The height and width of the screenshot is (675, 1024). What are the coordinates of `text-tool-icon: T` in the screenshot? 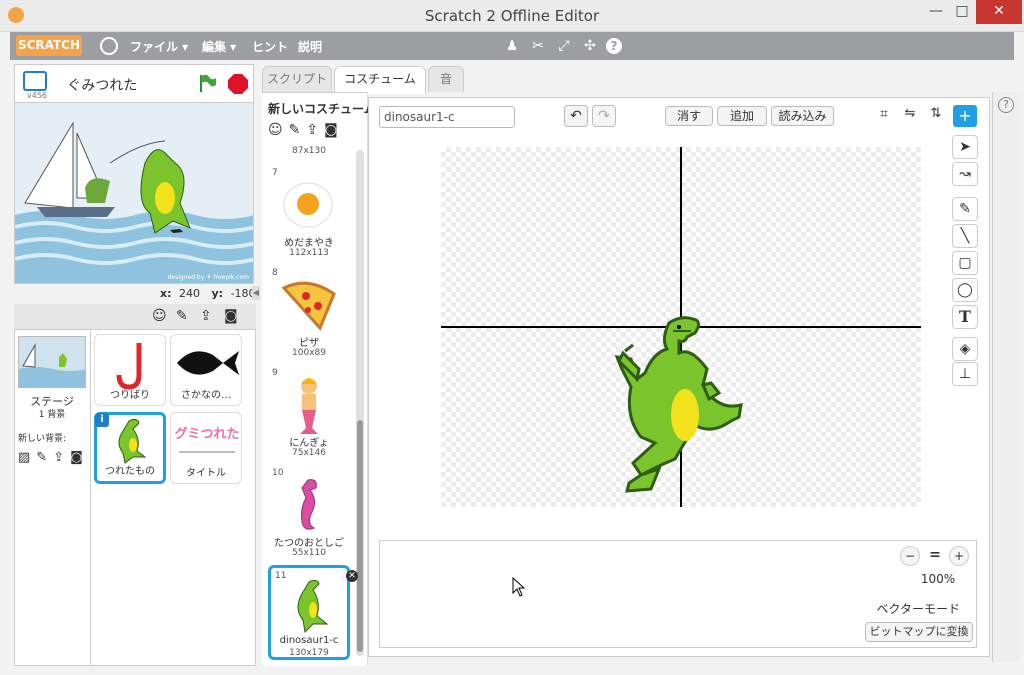 It's located at (965, 317).